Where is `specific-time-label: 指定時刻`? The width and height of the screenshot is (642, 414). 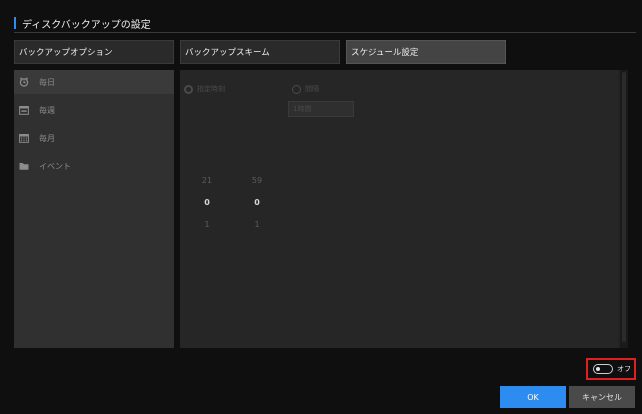 specific-time-label: 指定時刻 is located at coordinates (211, 89).